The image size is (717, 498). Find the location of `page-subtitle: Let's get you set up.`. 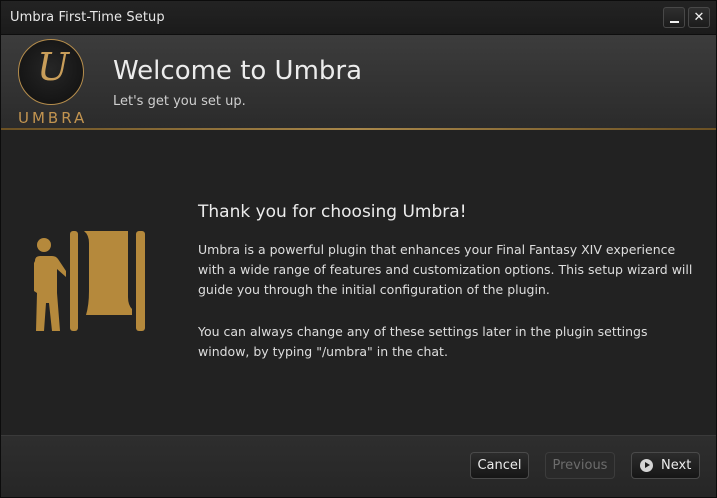

page-subtitle: Let's get you set up. is located at coordinates (179, 101).